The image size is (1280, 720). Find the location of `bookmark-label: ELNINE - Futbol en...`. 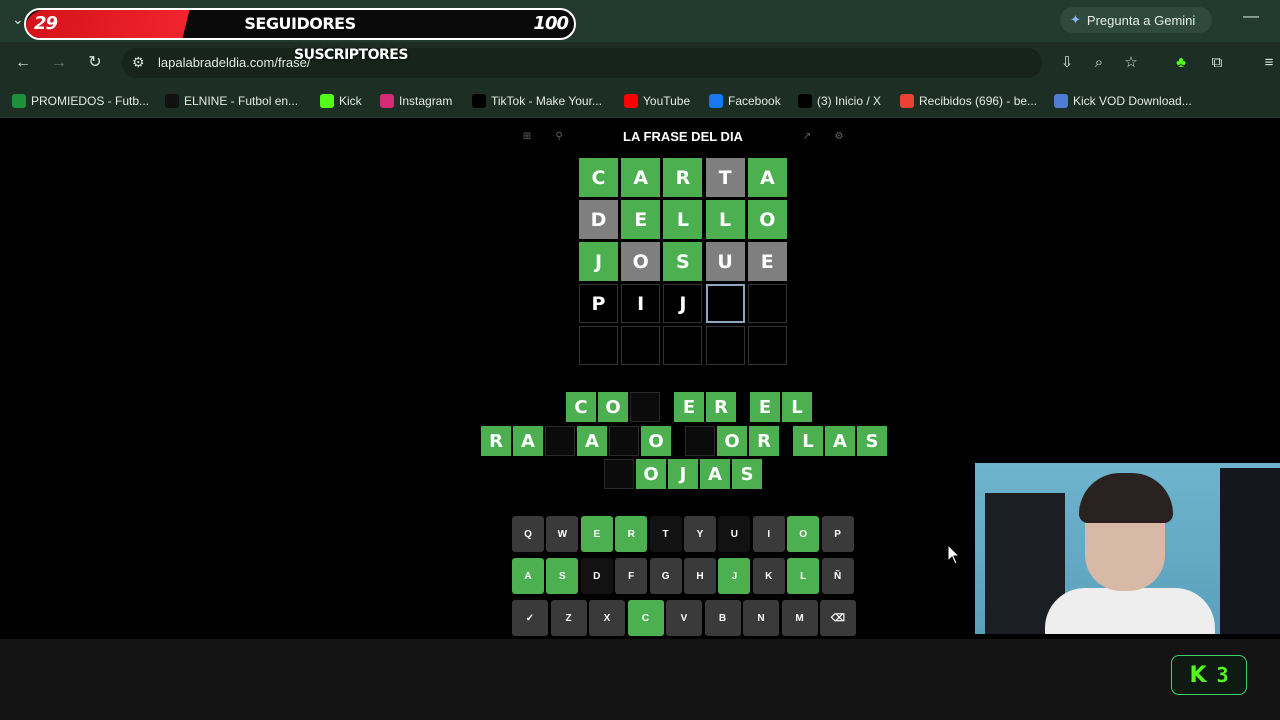

bookmark-label: ELNINE - Futbol en... is located at coordinates (241, 101).